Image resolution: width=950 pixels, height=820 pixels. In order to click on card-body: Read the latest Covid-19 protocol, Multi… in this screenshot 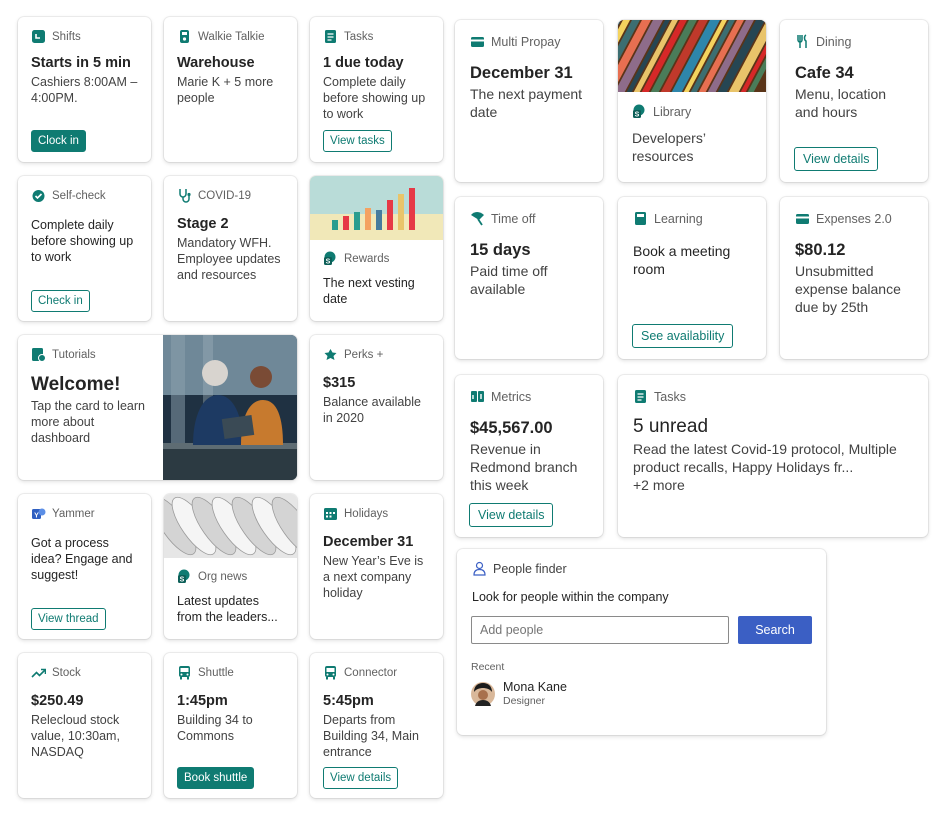, I will do `click(765, 458)`.